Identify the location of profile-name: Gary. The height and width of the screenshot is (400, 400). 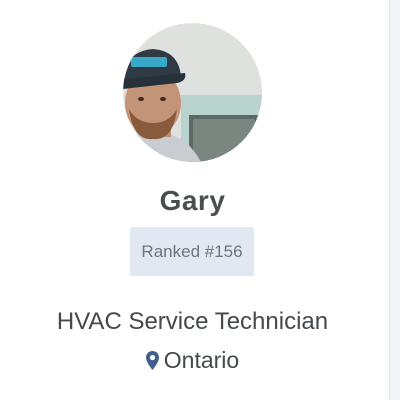
(192, 200).